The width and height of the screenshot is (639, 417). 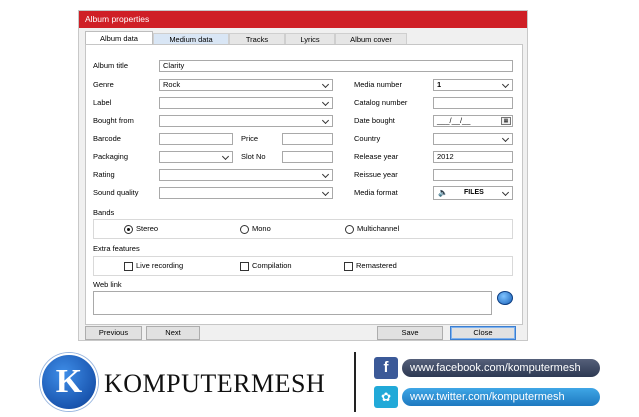 I want to click on komputermesh-logo: K, so click(x=69, y=382).